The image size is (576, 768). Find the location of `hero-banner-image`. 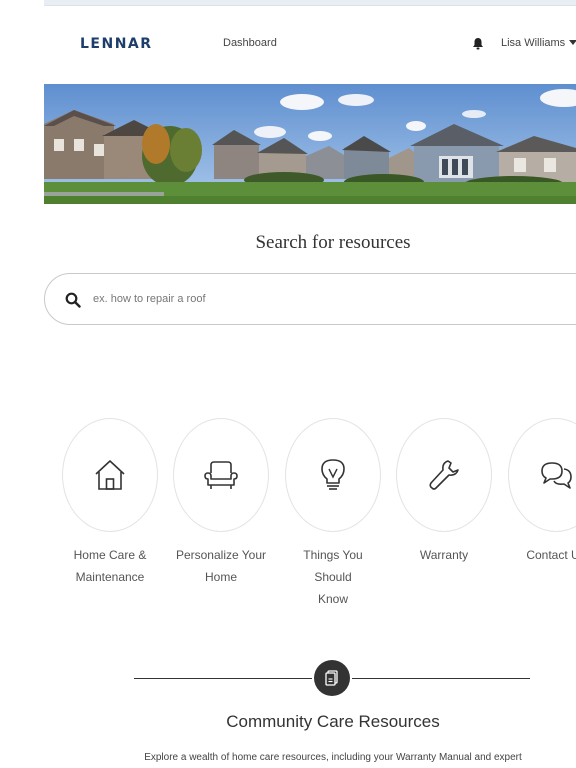

hero-banner-image is located at coordinates (310, 144).